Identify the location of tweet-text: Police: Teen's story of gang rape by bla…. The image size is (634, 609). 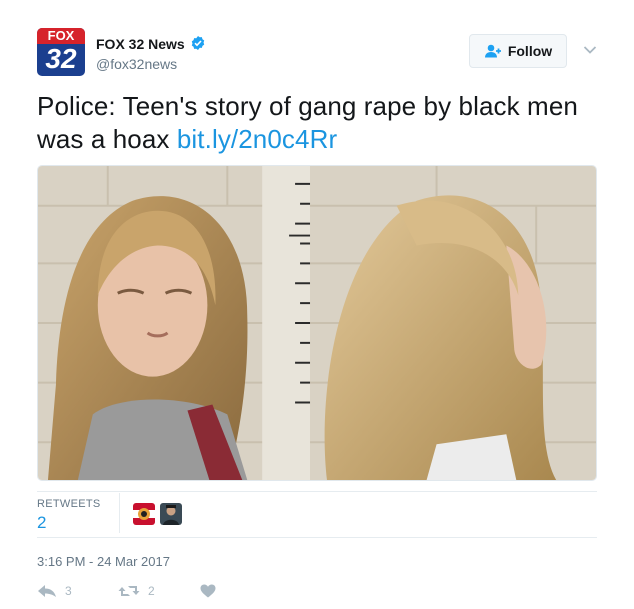
(322, 123).